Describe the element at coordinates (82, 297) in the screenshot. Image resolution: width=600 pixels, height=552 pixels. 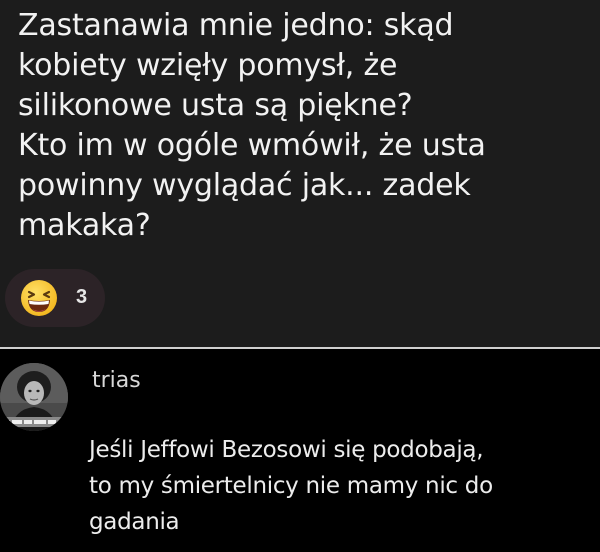
I see `reaction-count: 3` at that location.